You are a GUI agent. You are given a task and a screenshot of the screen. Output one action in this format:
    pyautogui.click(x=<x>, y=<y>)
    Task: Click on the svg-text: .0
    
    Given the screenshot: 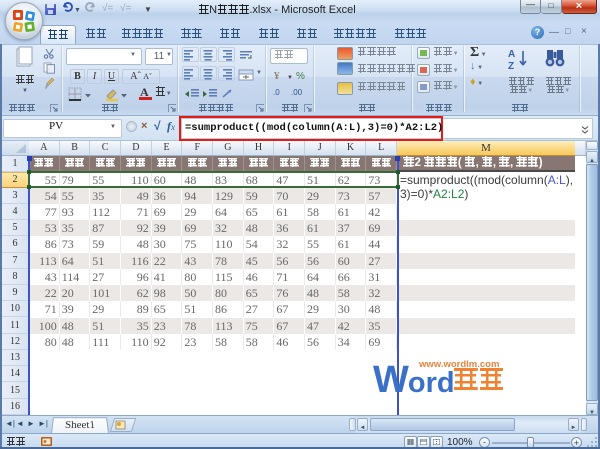 What is the action you would take?
    pyautogui.click(x=276, y=92)
    